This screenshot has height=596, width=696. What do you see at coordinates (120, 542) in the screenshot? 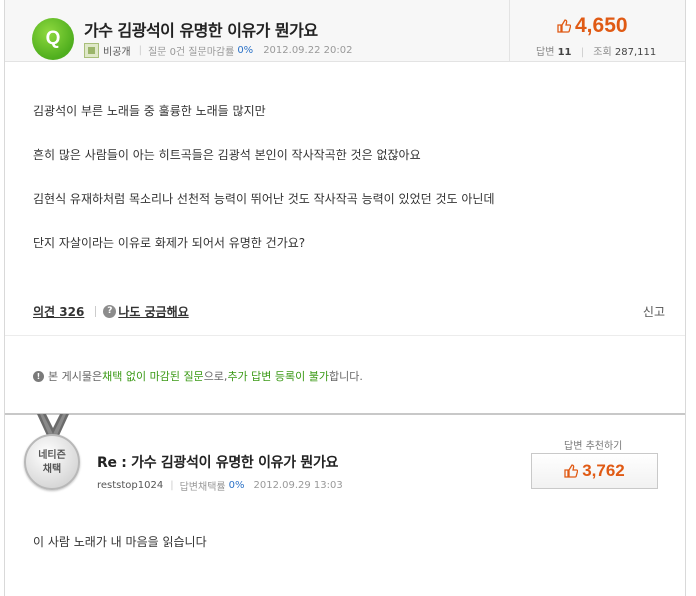
I see `answer-body: 이 사람 노래가 내 마음을 읽습니다` at bounding box center [120, 542].